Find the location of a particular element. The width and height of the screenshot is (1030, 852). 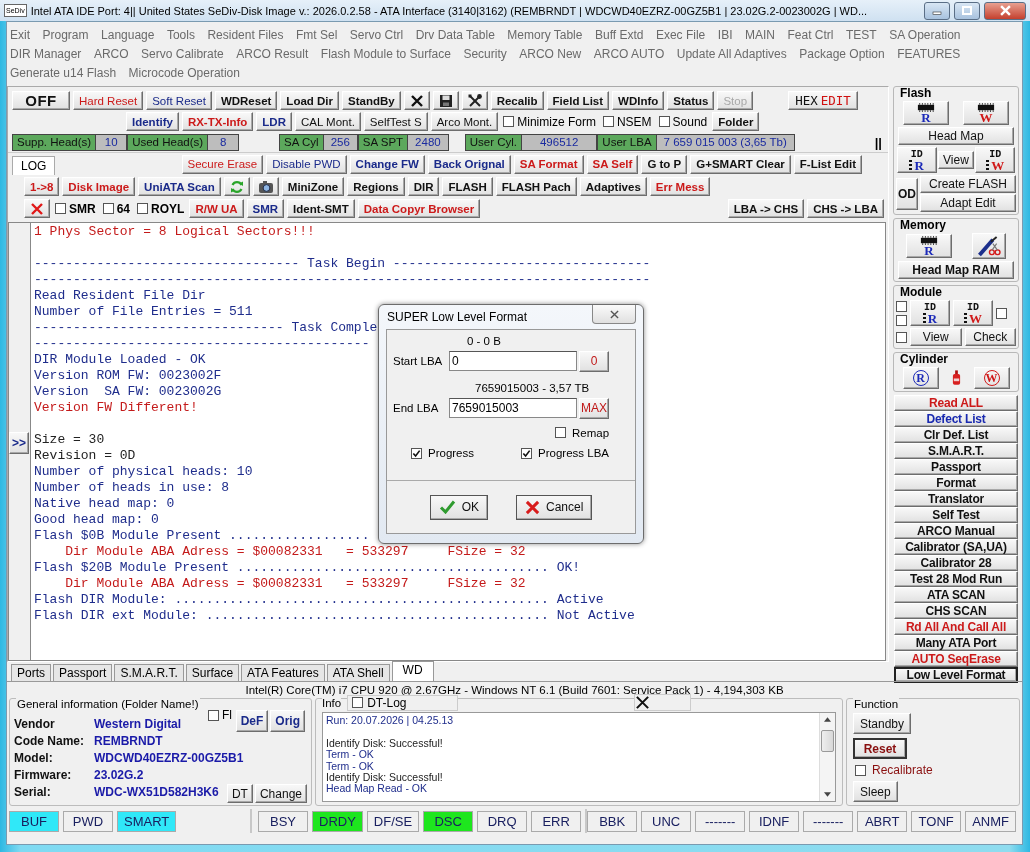

function-button: AUTO SeqErase is located at coordinates (956, 659).